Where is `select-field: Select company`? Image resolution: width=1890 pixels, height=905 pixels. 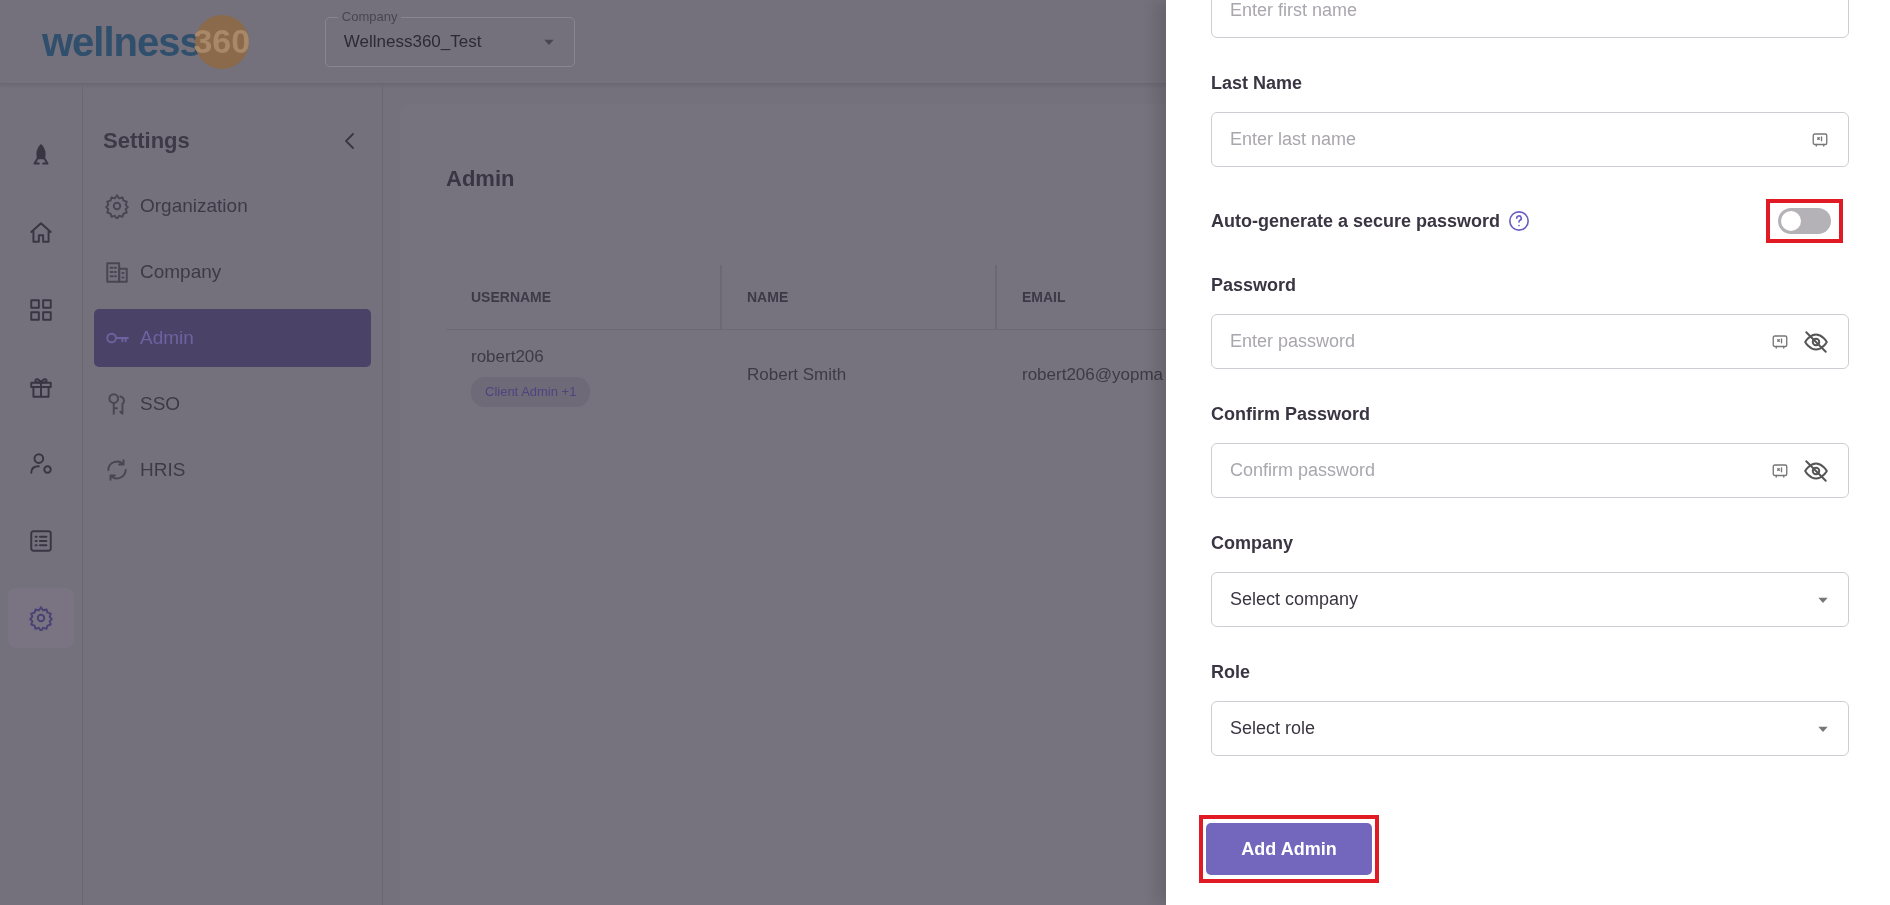
select-field: Select company is located at coordinates (1530, 599).